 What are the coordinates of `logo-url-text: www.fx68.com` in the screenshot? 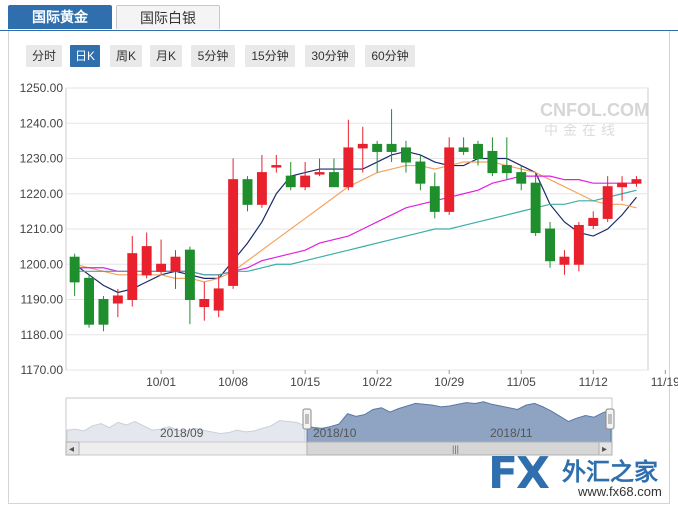 It's located at (620, 491).